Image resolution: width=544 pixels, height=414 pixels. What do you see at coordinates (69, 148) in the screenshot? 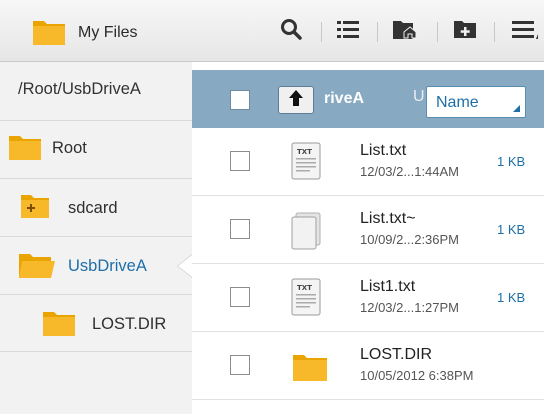
I see `tree-item-label: Root` at bounding box center [69, 148].